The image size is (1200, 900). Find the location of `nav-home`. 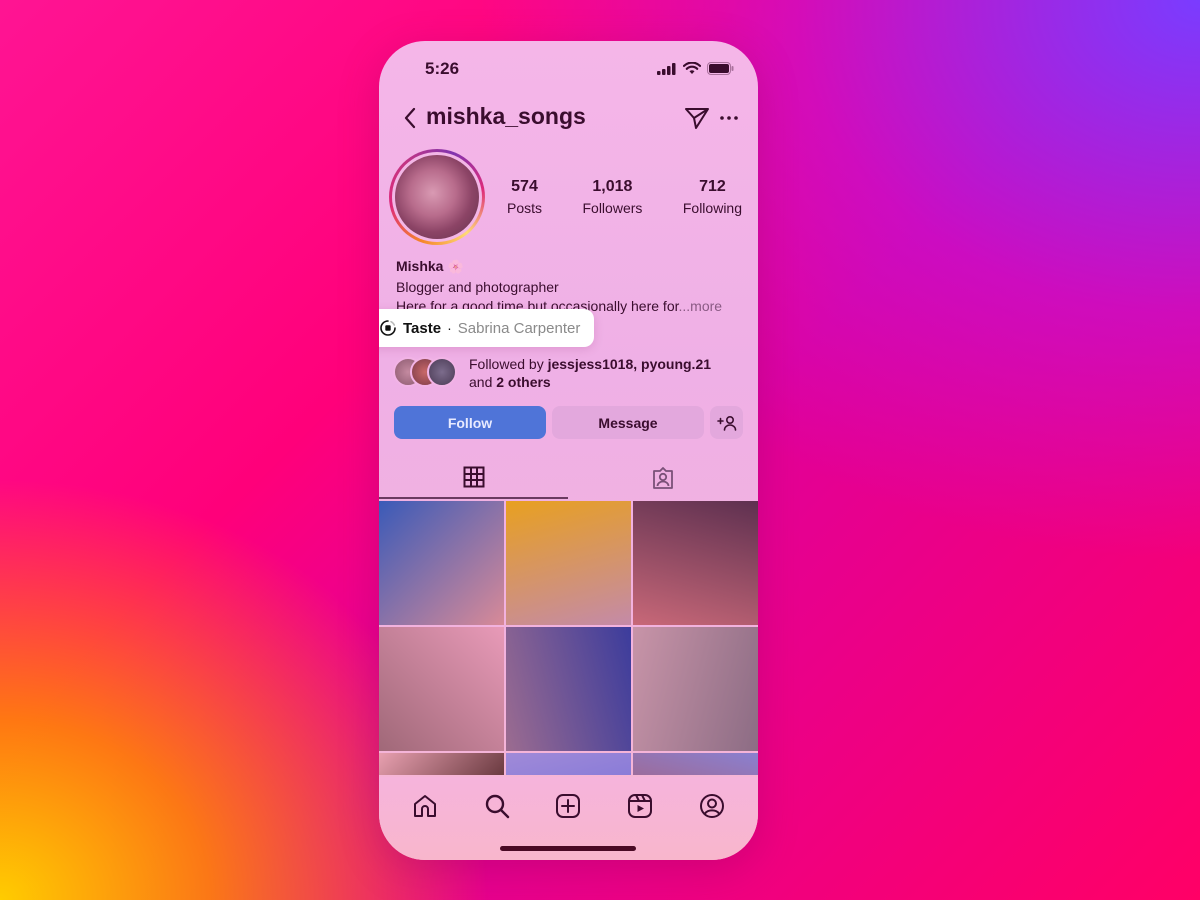

nav-home is located at coordinates (425, 806).